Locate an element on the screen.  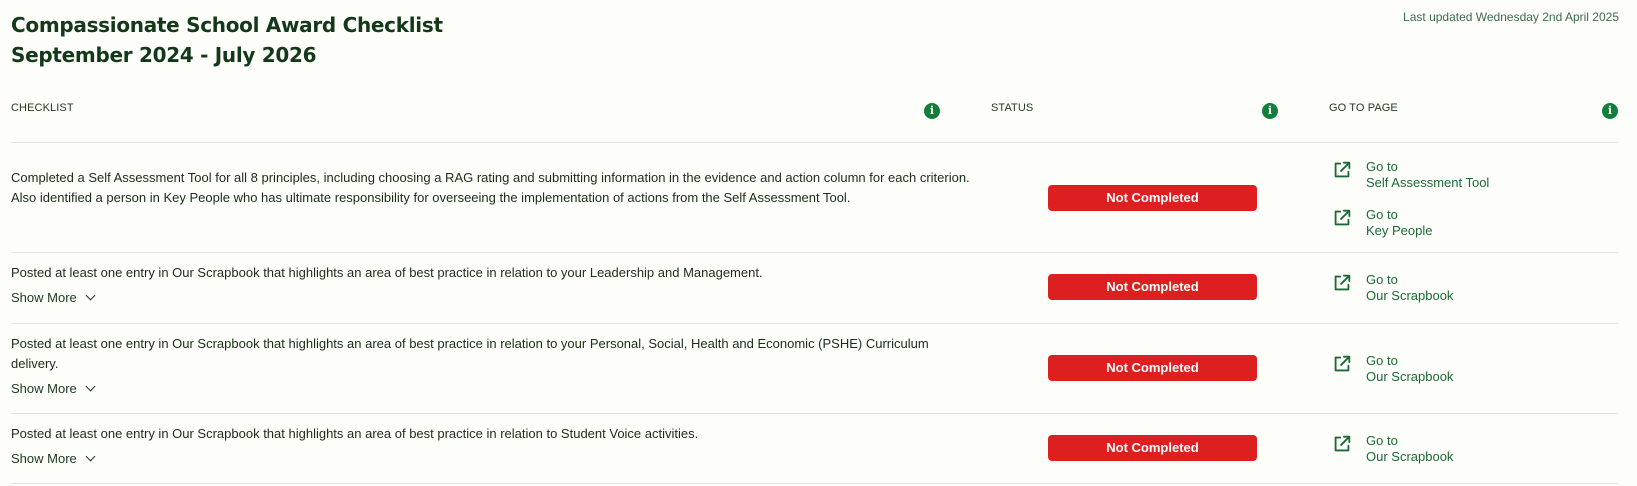
goto-info-icon: i is located at coordinates (1610, 111).